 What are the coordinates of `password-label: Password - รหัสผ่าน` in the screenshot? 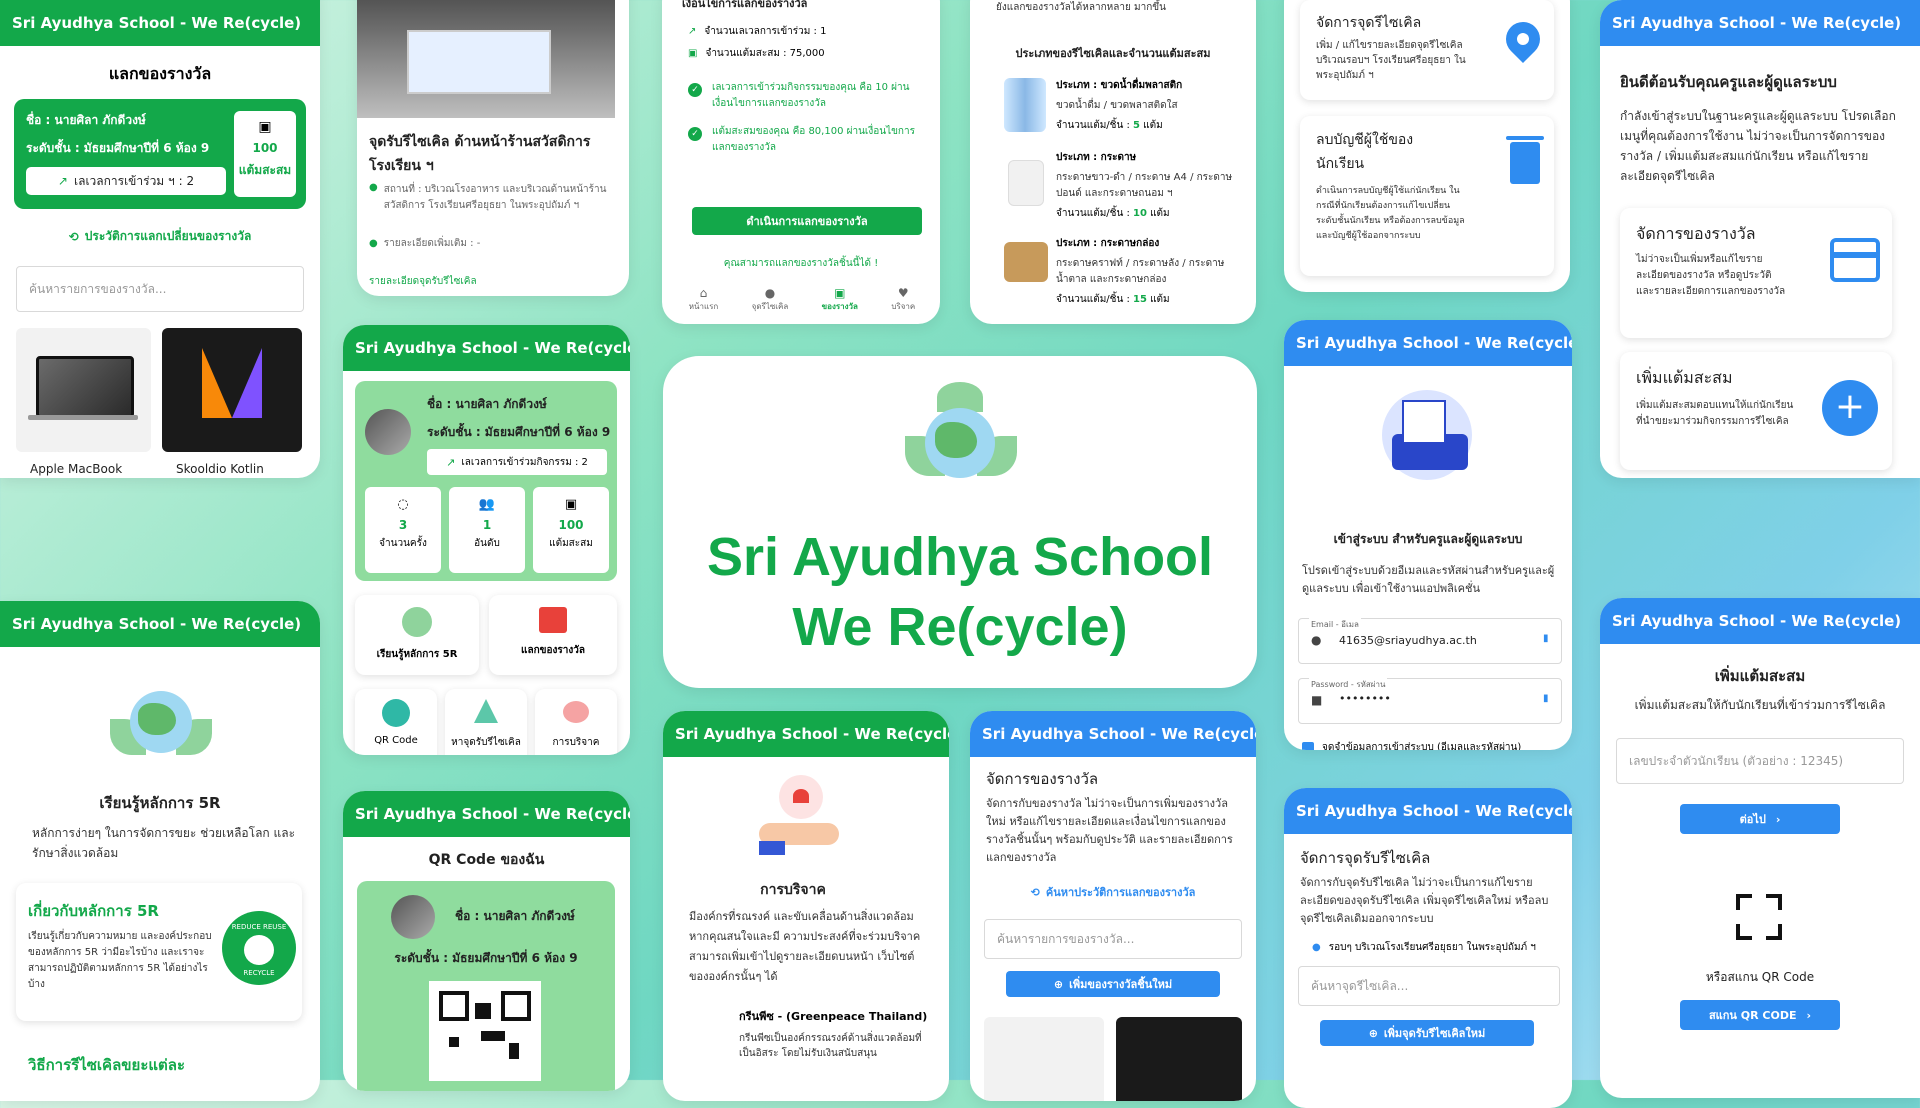 It's located at (1348, 684).